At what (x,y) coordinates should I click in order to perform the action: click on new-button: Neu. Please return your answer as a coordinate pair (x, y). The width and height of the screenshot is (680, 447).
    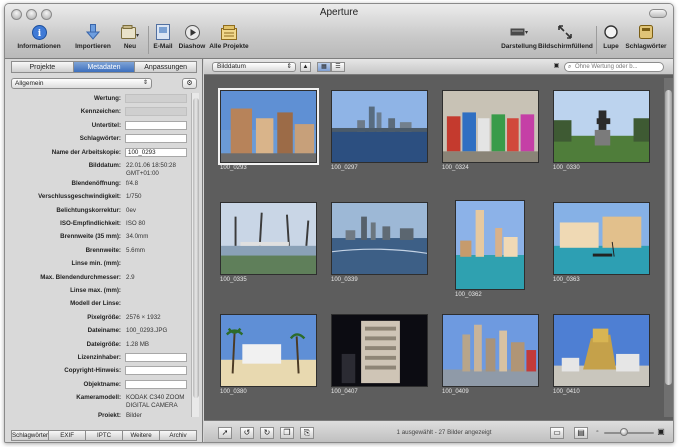
    Looking at the image, I should click on (130, 37).